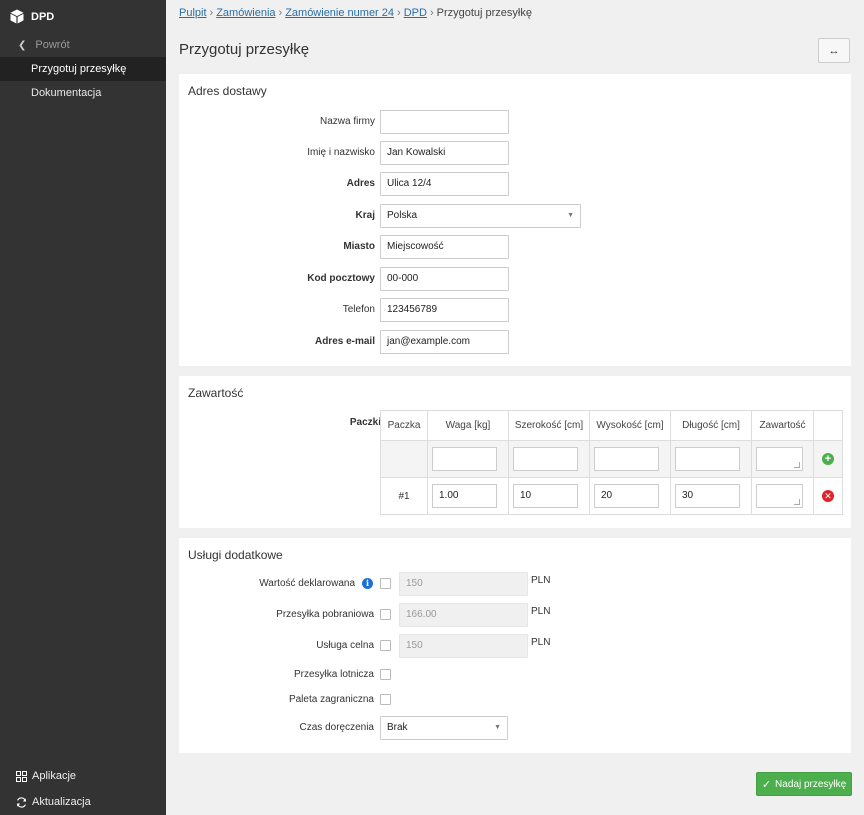  I want to click on remove-cell: ✕, so click(828, 496).